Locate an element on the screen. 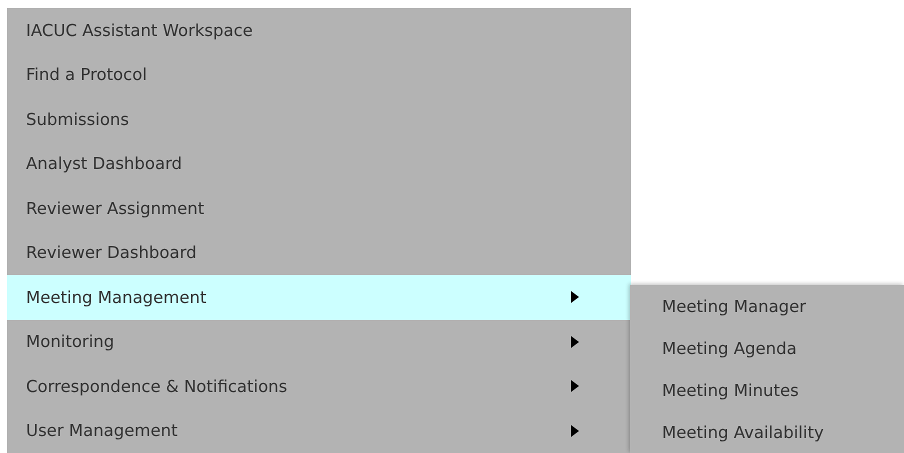 The width and height of the screenshot is (904, 453). submenu-item: Meeting Agenda is located at coordinates (767, 348).